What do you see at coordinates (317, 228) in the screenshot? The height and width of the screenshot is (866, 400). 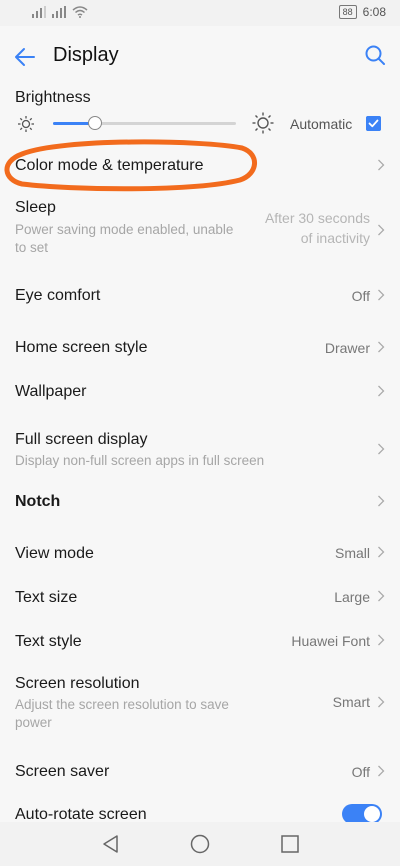 I see `row-value: After 30 seconds of inactivity` at bounding box center [317, 228].